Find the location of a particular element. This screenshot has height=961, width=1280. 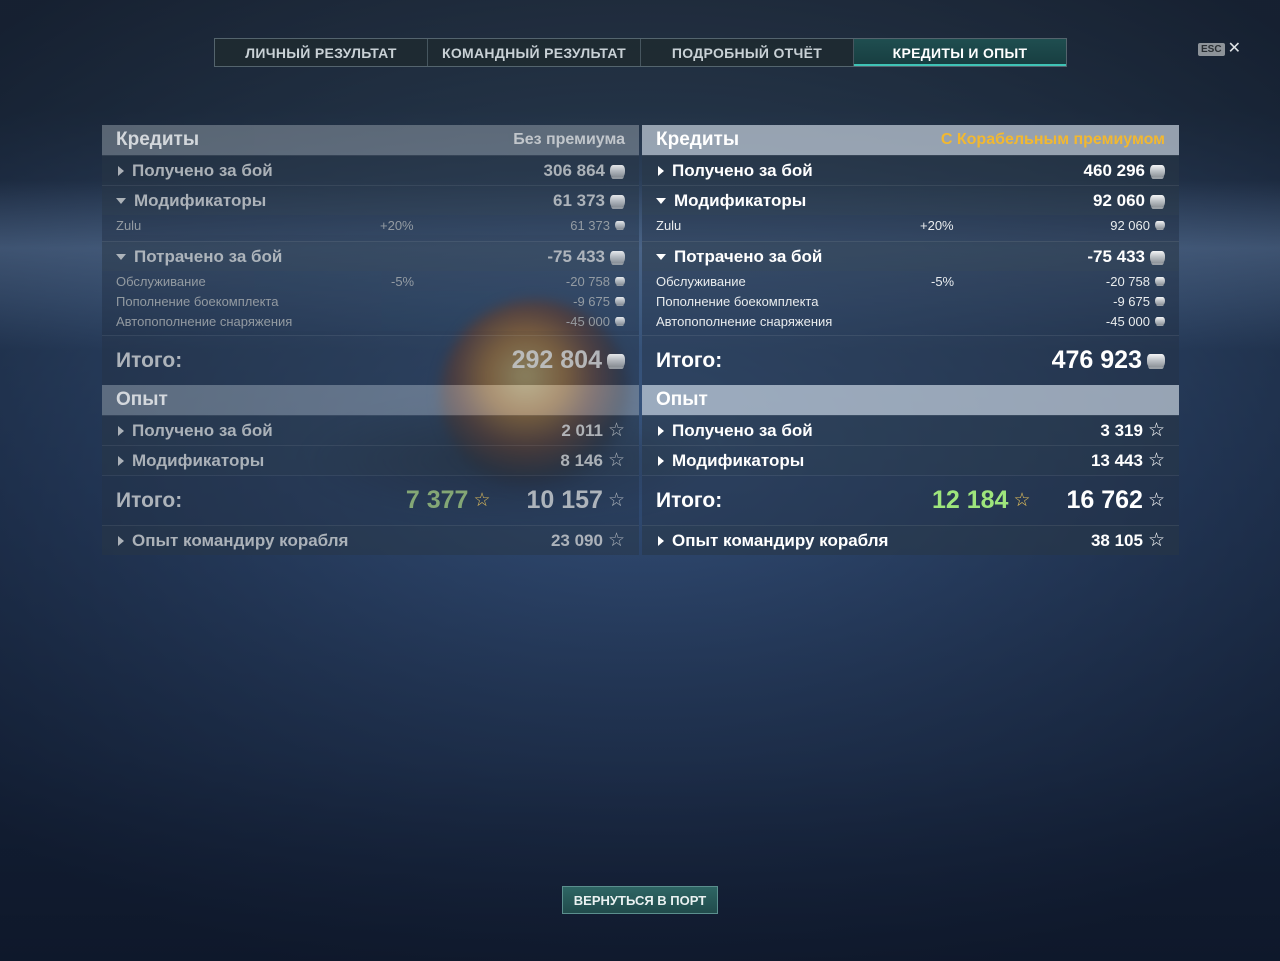

credits-header: Кредиты С Корабельным премиумом is located at coordinates (910, 140).